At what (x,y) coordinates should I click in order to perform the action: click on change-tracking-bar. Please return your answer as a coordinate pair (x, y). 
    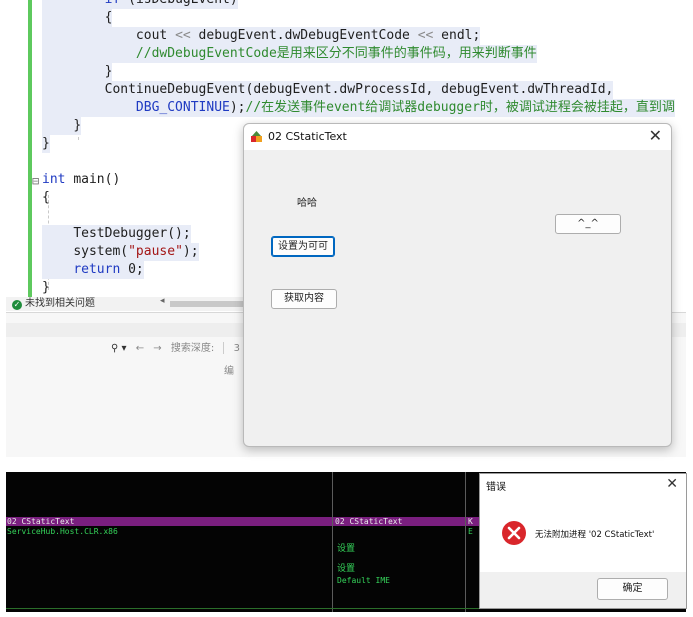
    Looking at the image, I should click on (30, 150).